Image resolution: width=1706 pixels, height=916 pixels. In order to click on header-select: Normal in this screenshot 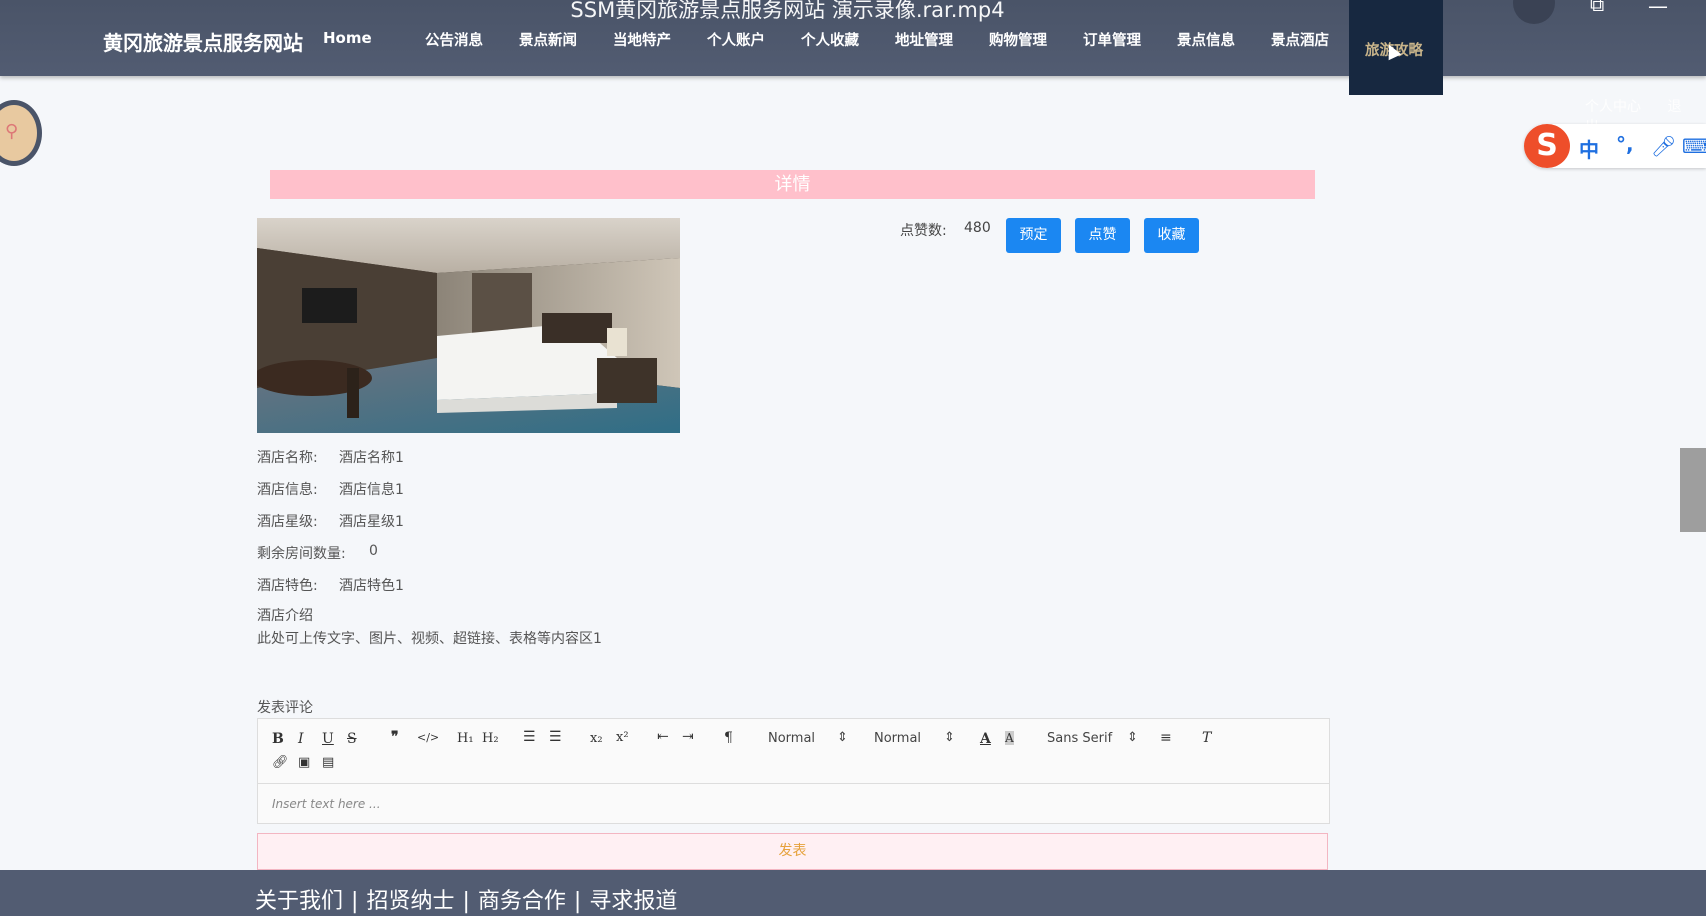, I will do `click(791, 738)`.